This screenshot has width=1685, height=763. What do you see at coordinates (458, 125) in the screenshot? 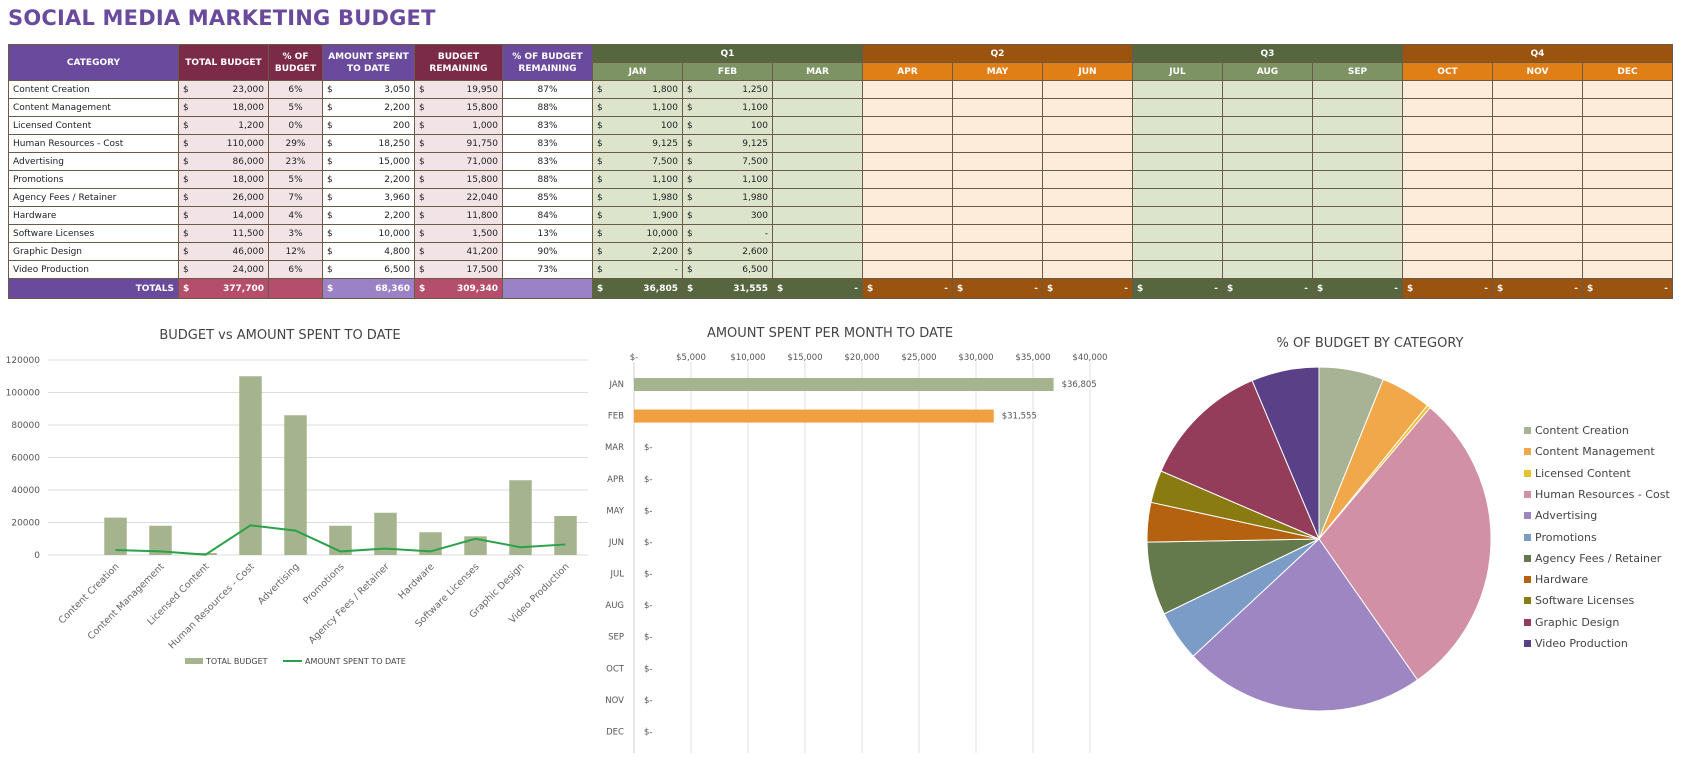
I see `budget-remaining-cell: $1,000` at bounding box center [458, 125].